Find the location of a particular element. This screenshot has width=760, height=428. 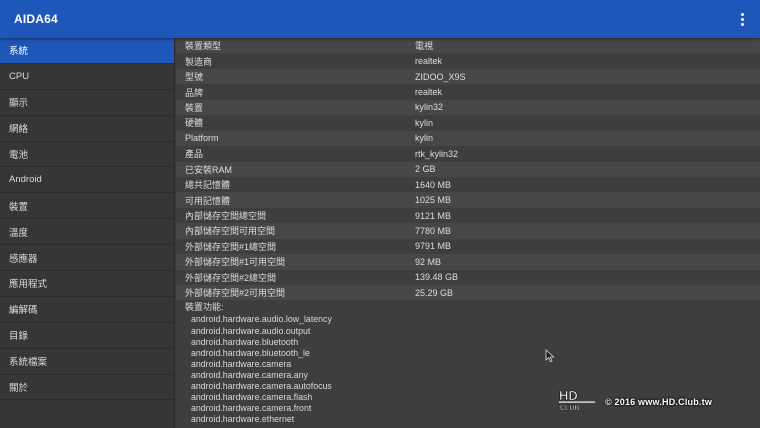

app-title: AIDA64 is located at coordinates (36, 19).